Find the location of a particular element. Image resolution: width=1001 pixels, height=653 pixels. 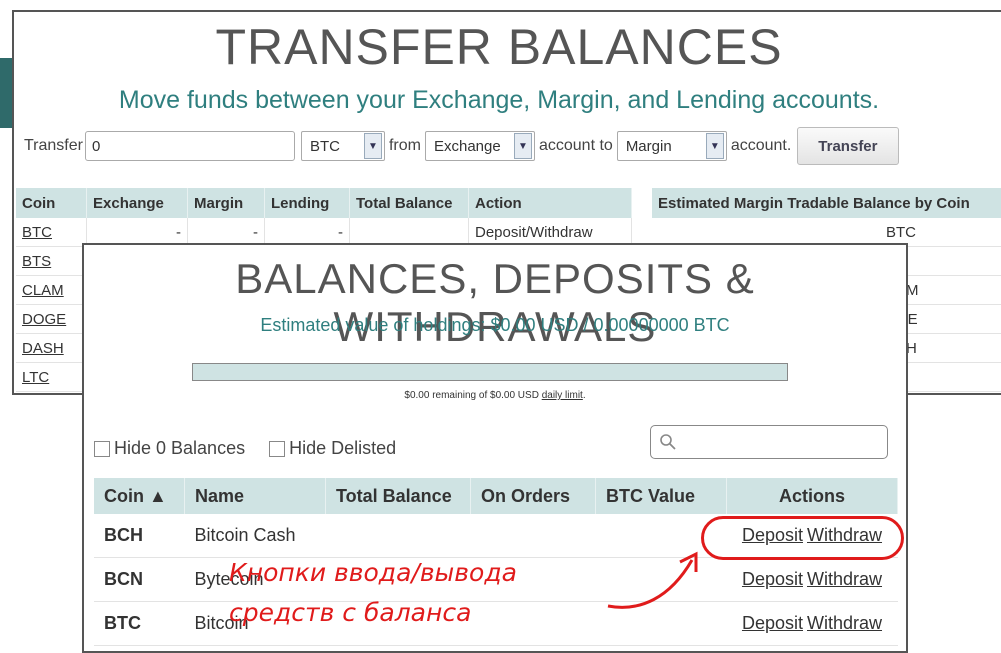

to-account-selected: Margin is located at coordinates (648, 146).